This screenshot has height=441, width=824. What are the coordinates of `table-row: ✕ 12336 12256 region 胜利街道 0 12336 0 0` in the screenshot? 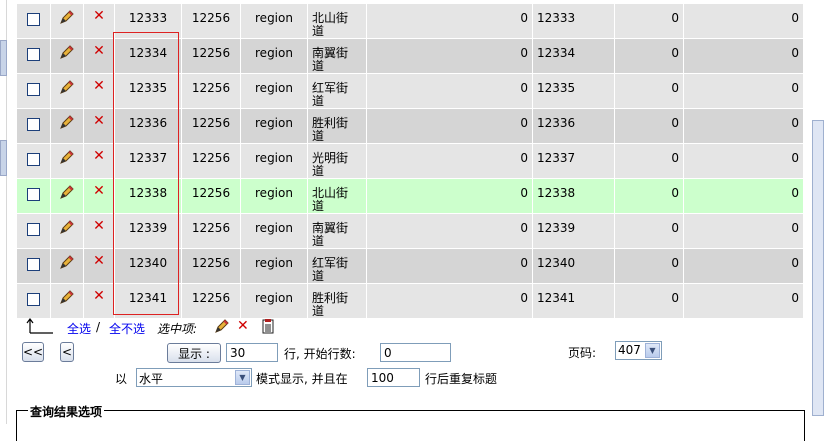 It's located at (410, 126).